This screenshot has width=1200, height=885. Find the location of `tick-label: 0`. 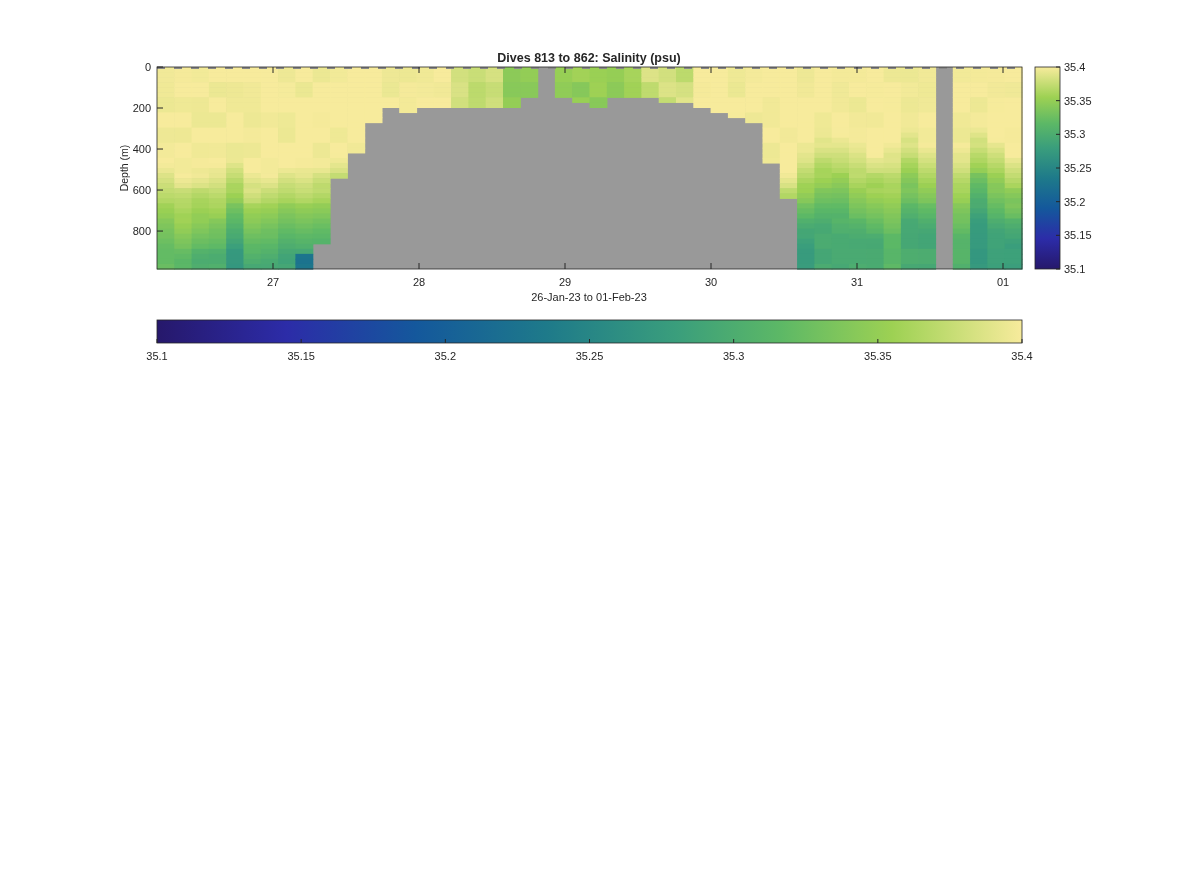

tick-label: 0 is located at coordinates (147, 67).